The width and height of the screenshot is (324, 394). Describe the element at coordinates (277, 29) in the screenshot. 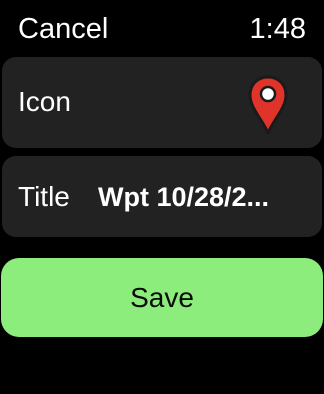

I see `clock-time: 1:48` at that location.